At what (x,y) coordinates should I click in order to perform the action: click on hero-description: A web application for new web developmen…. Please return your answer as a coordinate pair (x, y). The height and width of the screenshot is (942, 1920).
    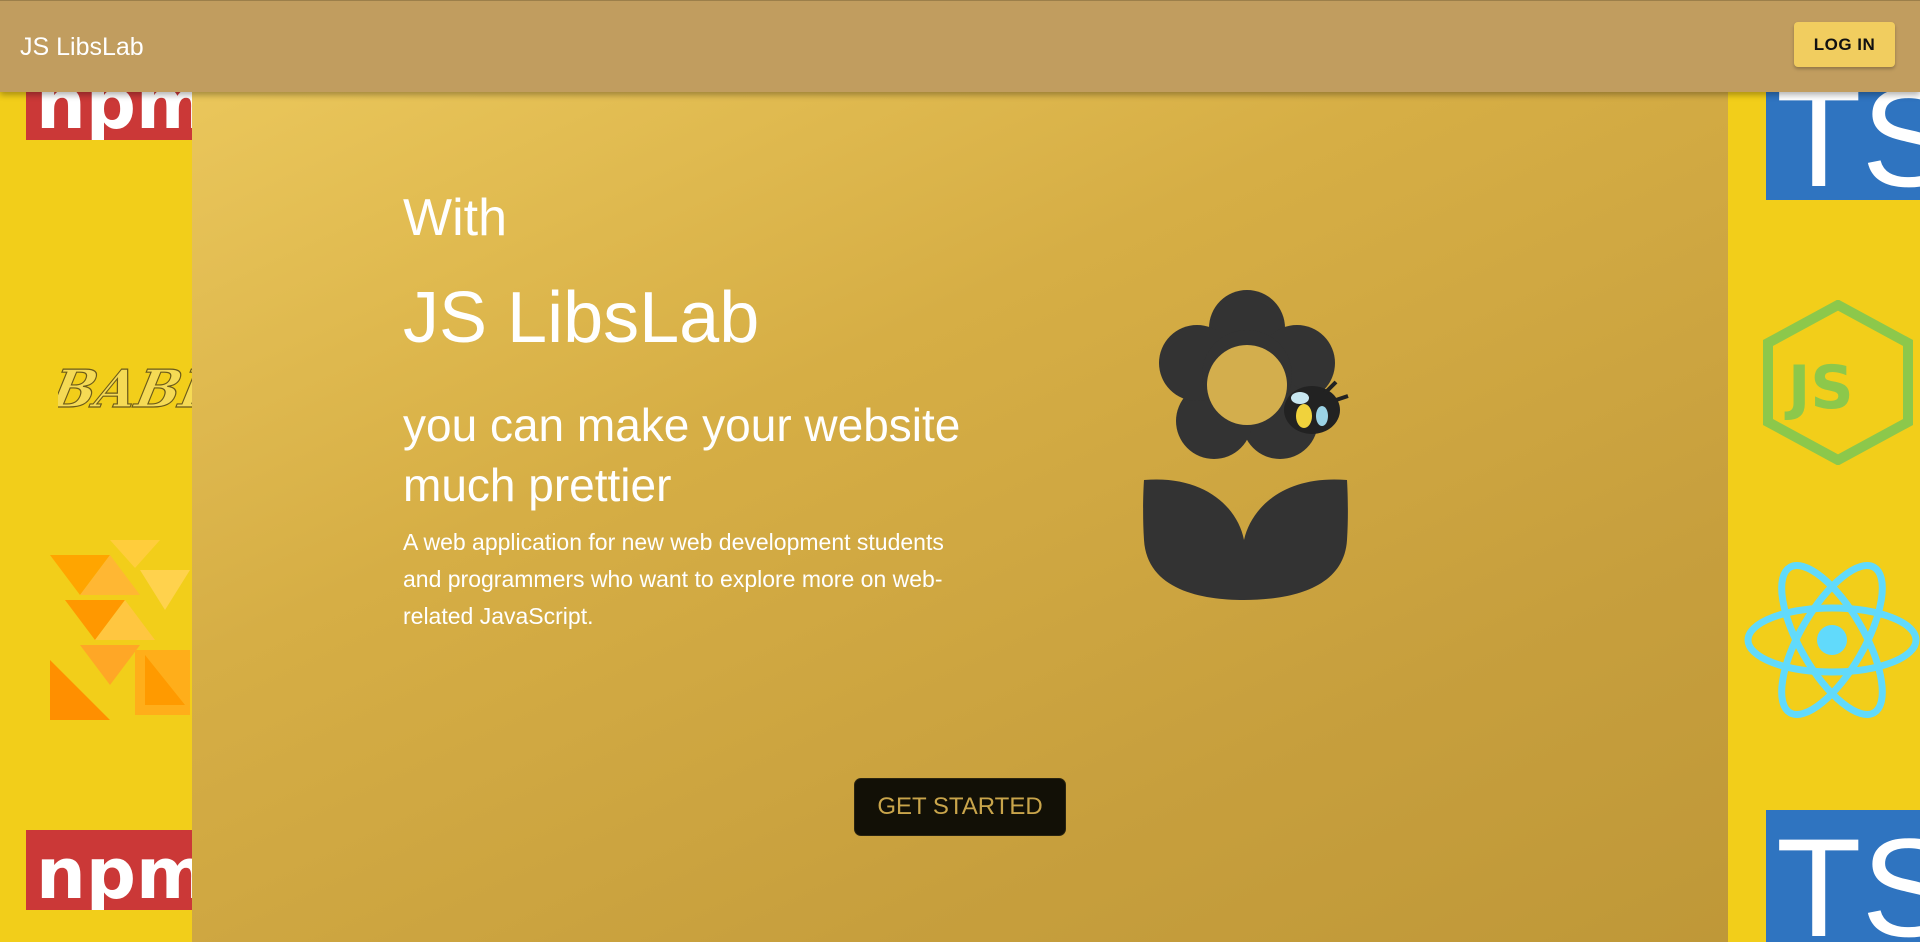
    Looking at the image, I should click on (673, 579).